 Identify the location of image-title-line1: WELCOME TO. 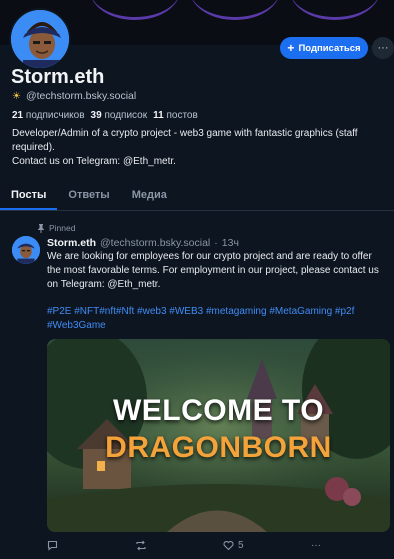
(218, 410).